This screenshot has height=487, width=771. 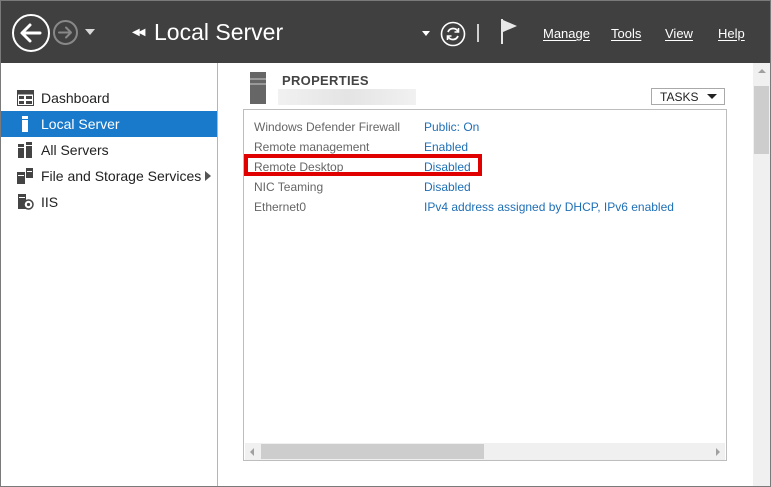 I want to click on sidebar-item-dashboard: Dashboard, so click(x=109, y=98).